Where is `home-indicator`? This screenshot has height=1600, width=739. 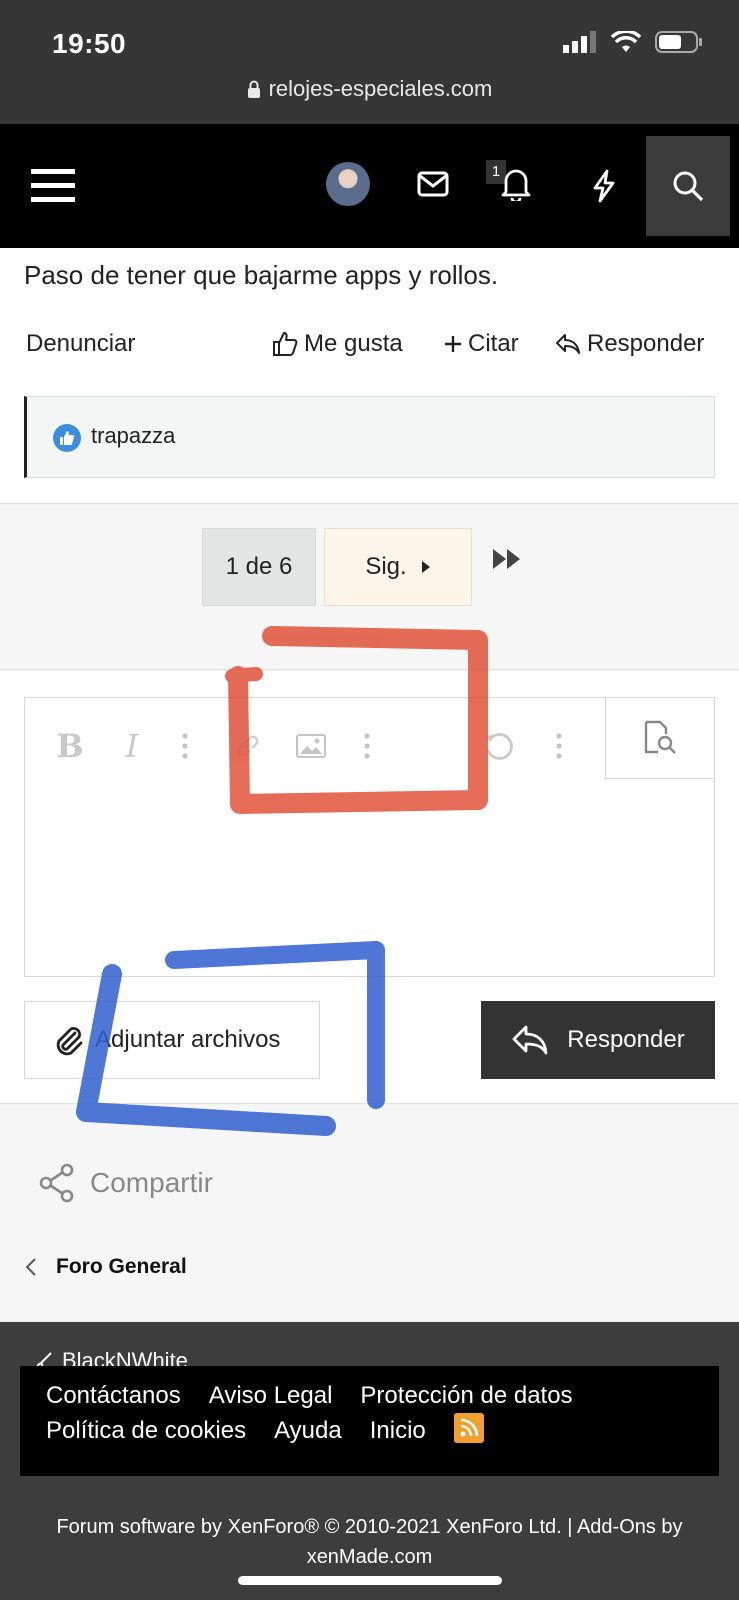
home-indicator is located at coordinates (370, 1580).